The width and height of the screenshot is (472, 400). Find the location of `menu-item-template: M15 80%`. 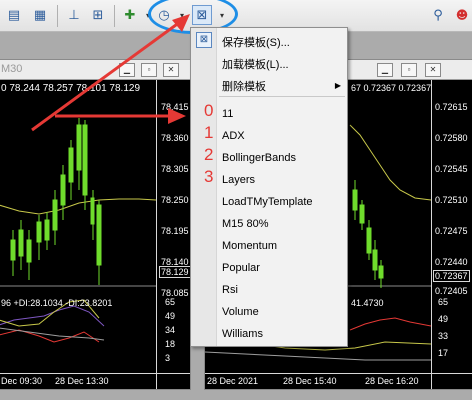

menu-item-template: M15 80% is located at coordinates (245, 224).